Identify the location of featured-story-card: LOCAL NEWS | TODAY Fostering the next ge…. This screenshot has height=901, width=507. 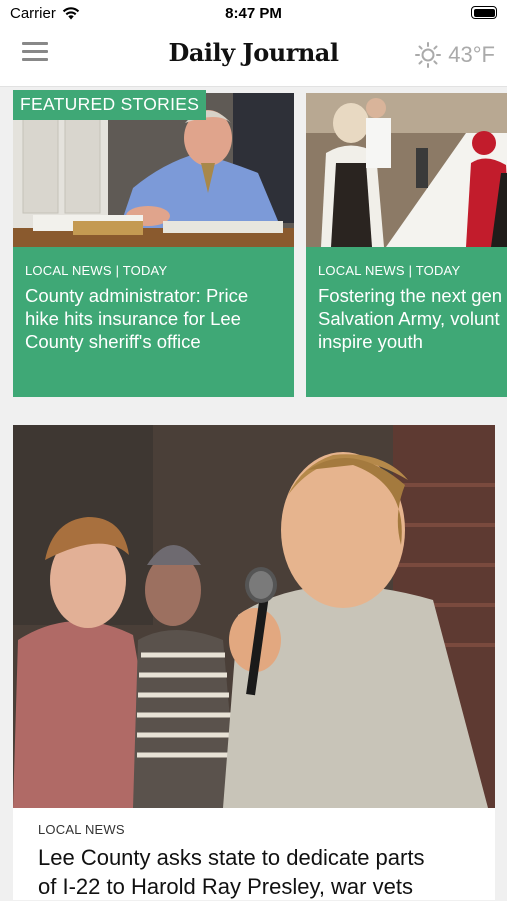
(406, 245).